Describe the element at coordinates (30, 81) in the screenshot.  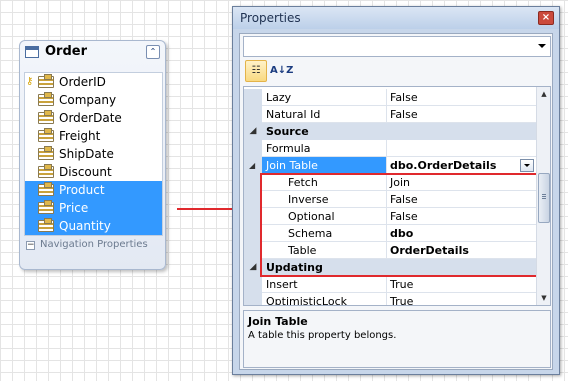
I see `key-icon: ⚷` at that location.